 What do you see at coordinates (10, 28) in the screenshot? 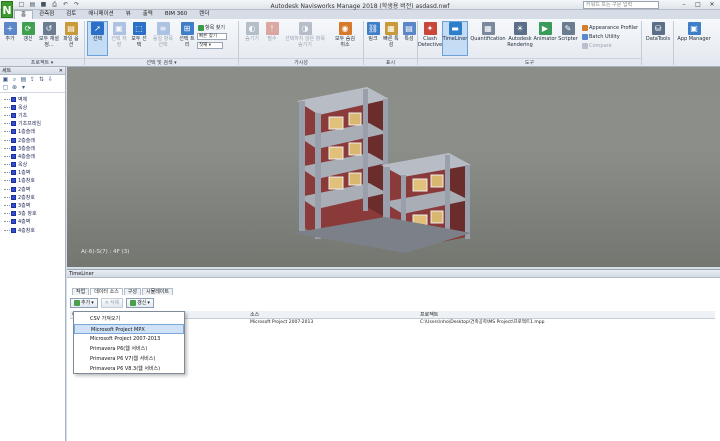
I see `append-icon: +` at bounding box center [10, 28].